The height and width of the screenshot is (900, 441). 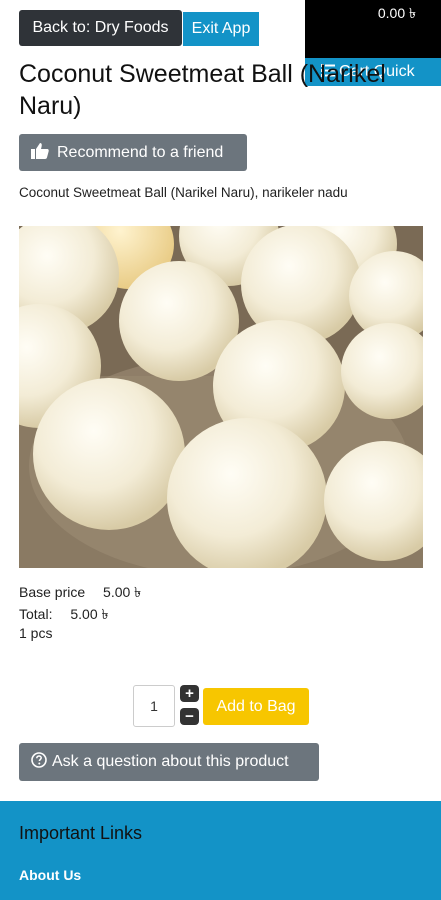 What do you see at coordinates (154, 706) in the screenshot?
I see `quantity-input: 1` at bounding box center [154, 706].